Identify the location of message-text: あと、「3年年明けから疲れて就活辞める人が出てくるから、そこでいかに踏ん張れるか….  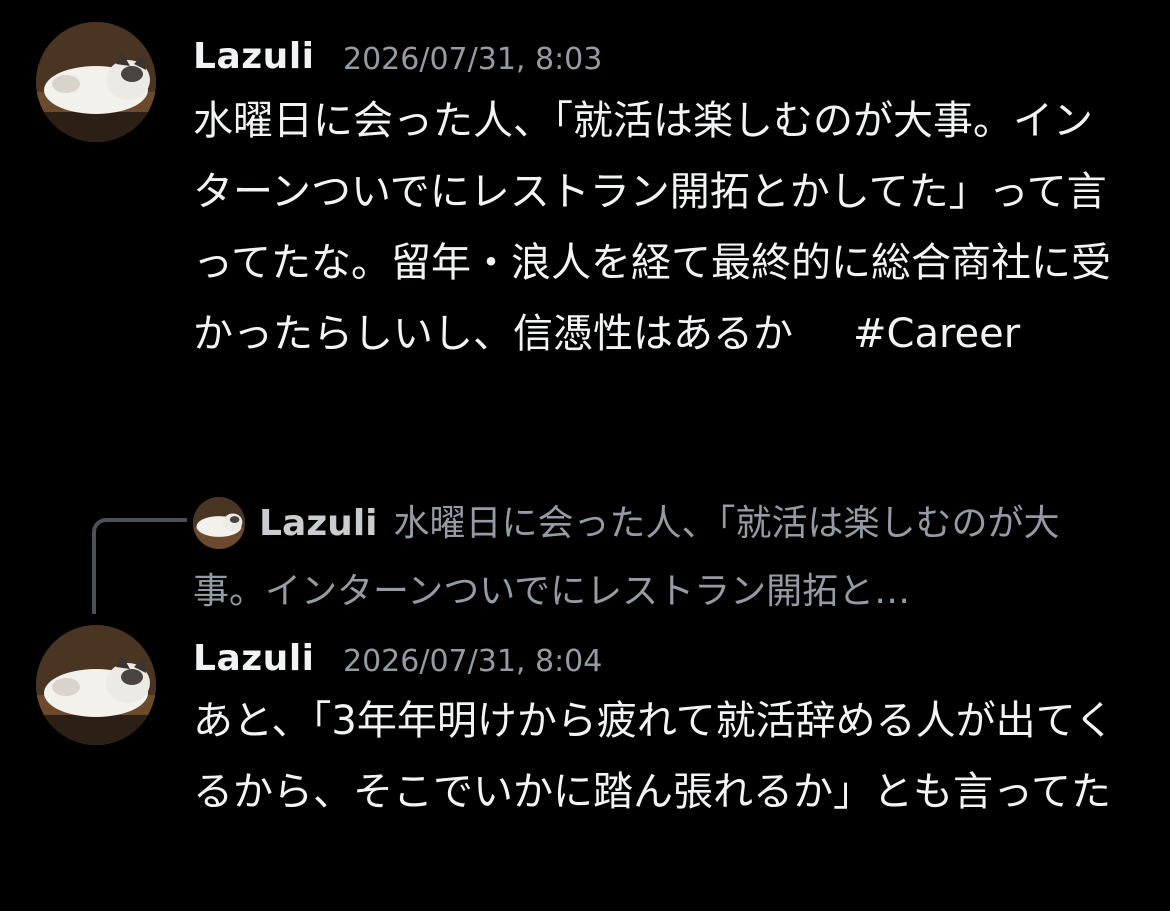
(654, 756).